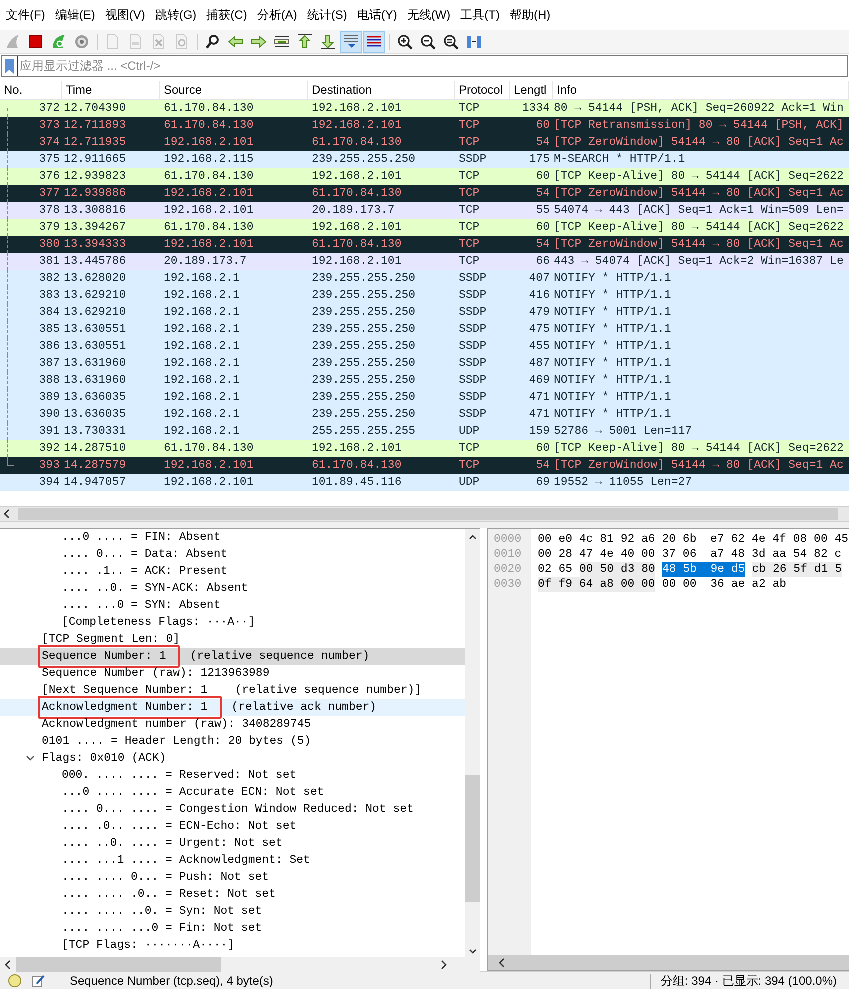  What do you see at coordinates (482, 90) in the screenshot?
I see `column-header: Protocol` at bounding box center [482, 90].